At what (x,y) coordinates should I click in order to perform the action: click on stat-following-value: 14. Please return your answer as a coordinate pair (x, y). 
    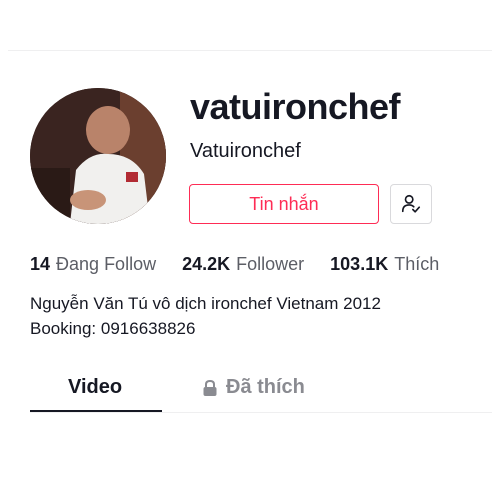
    Looking at the image, I should click on (40, 264).